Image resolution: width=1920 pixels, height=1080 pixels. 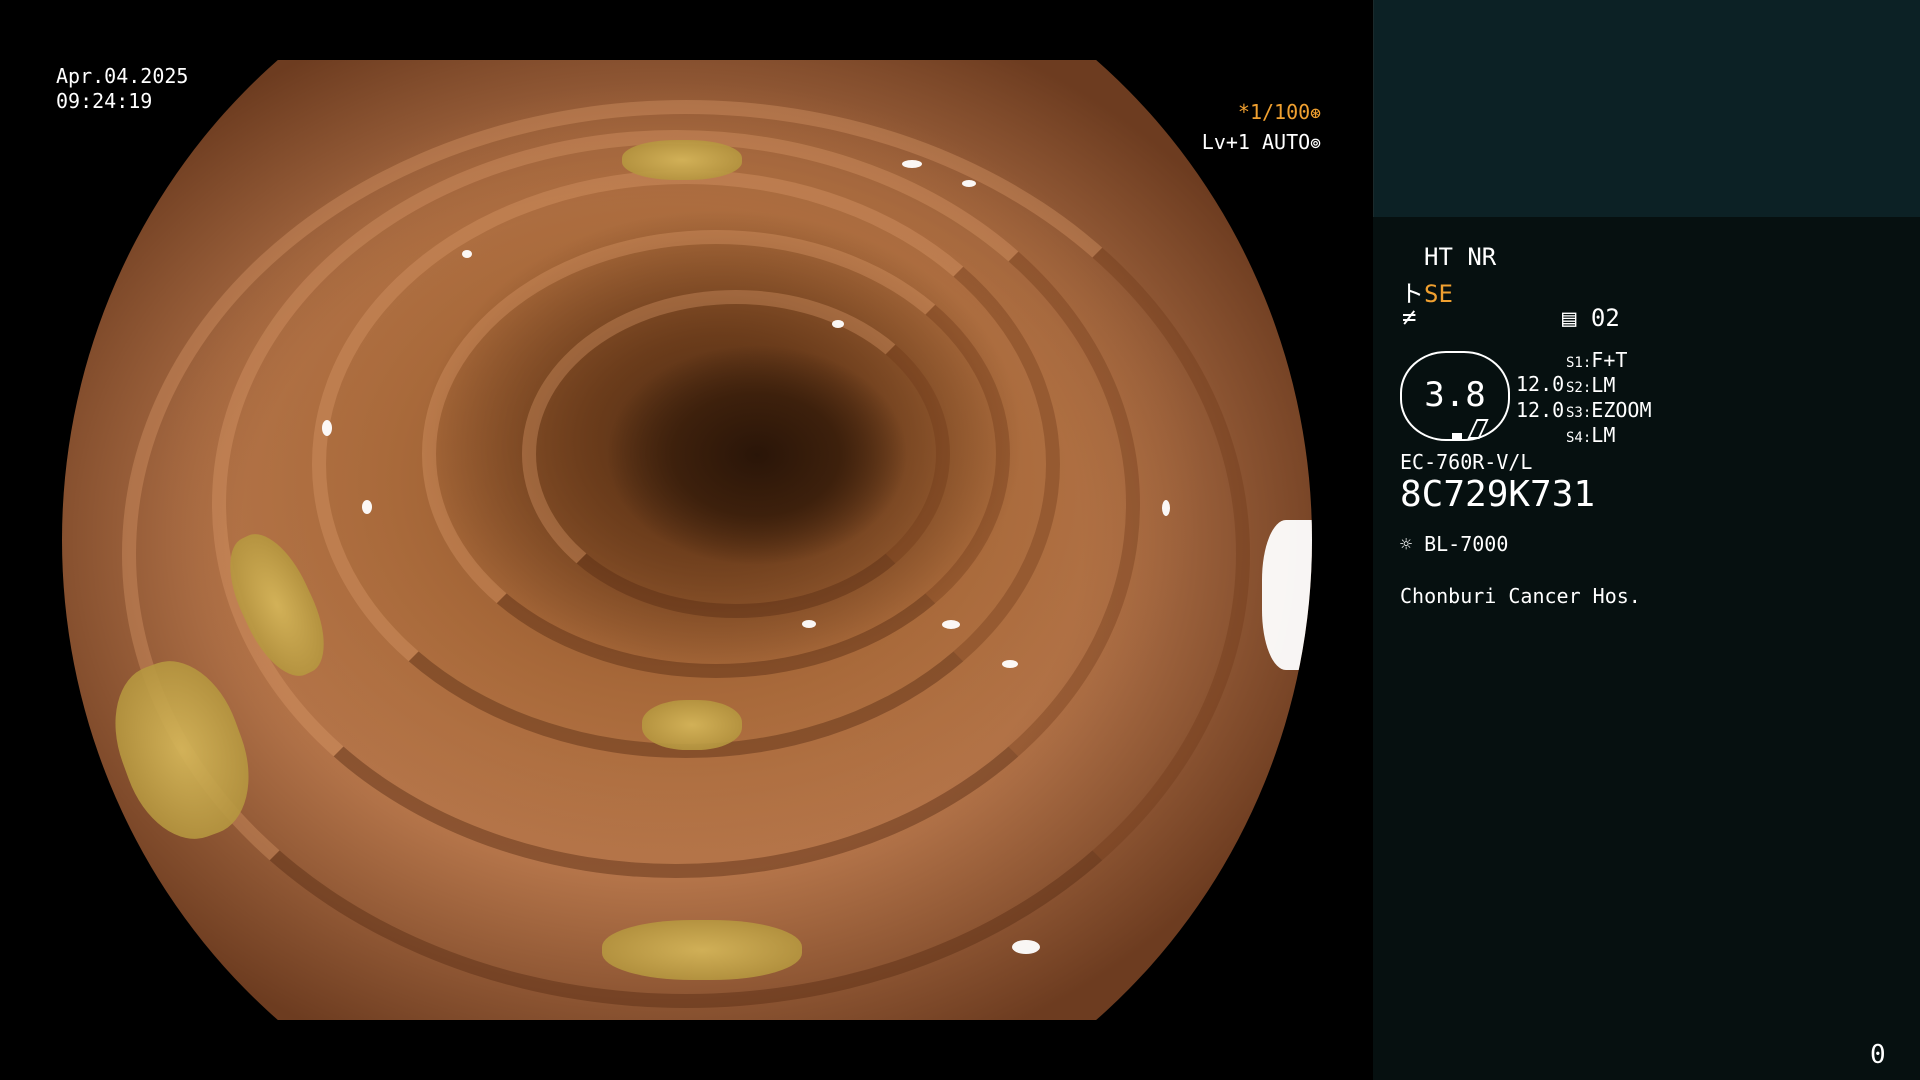 What do you see at coordinates (1315, 143) in the screenshot?
I see `iris-icon: ⊚` at bounding box center [1315, 143].